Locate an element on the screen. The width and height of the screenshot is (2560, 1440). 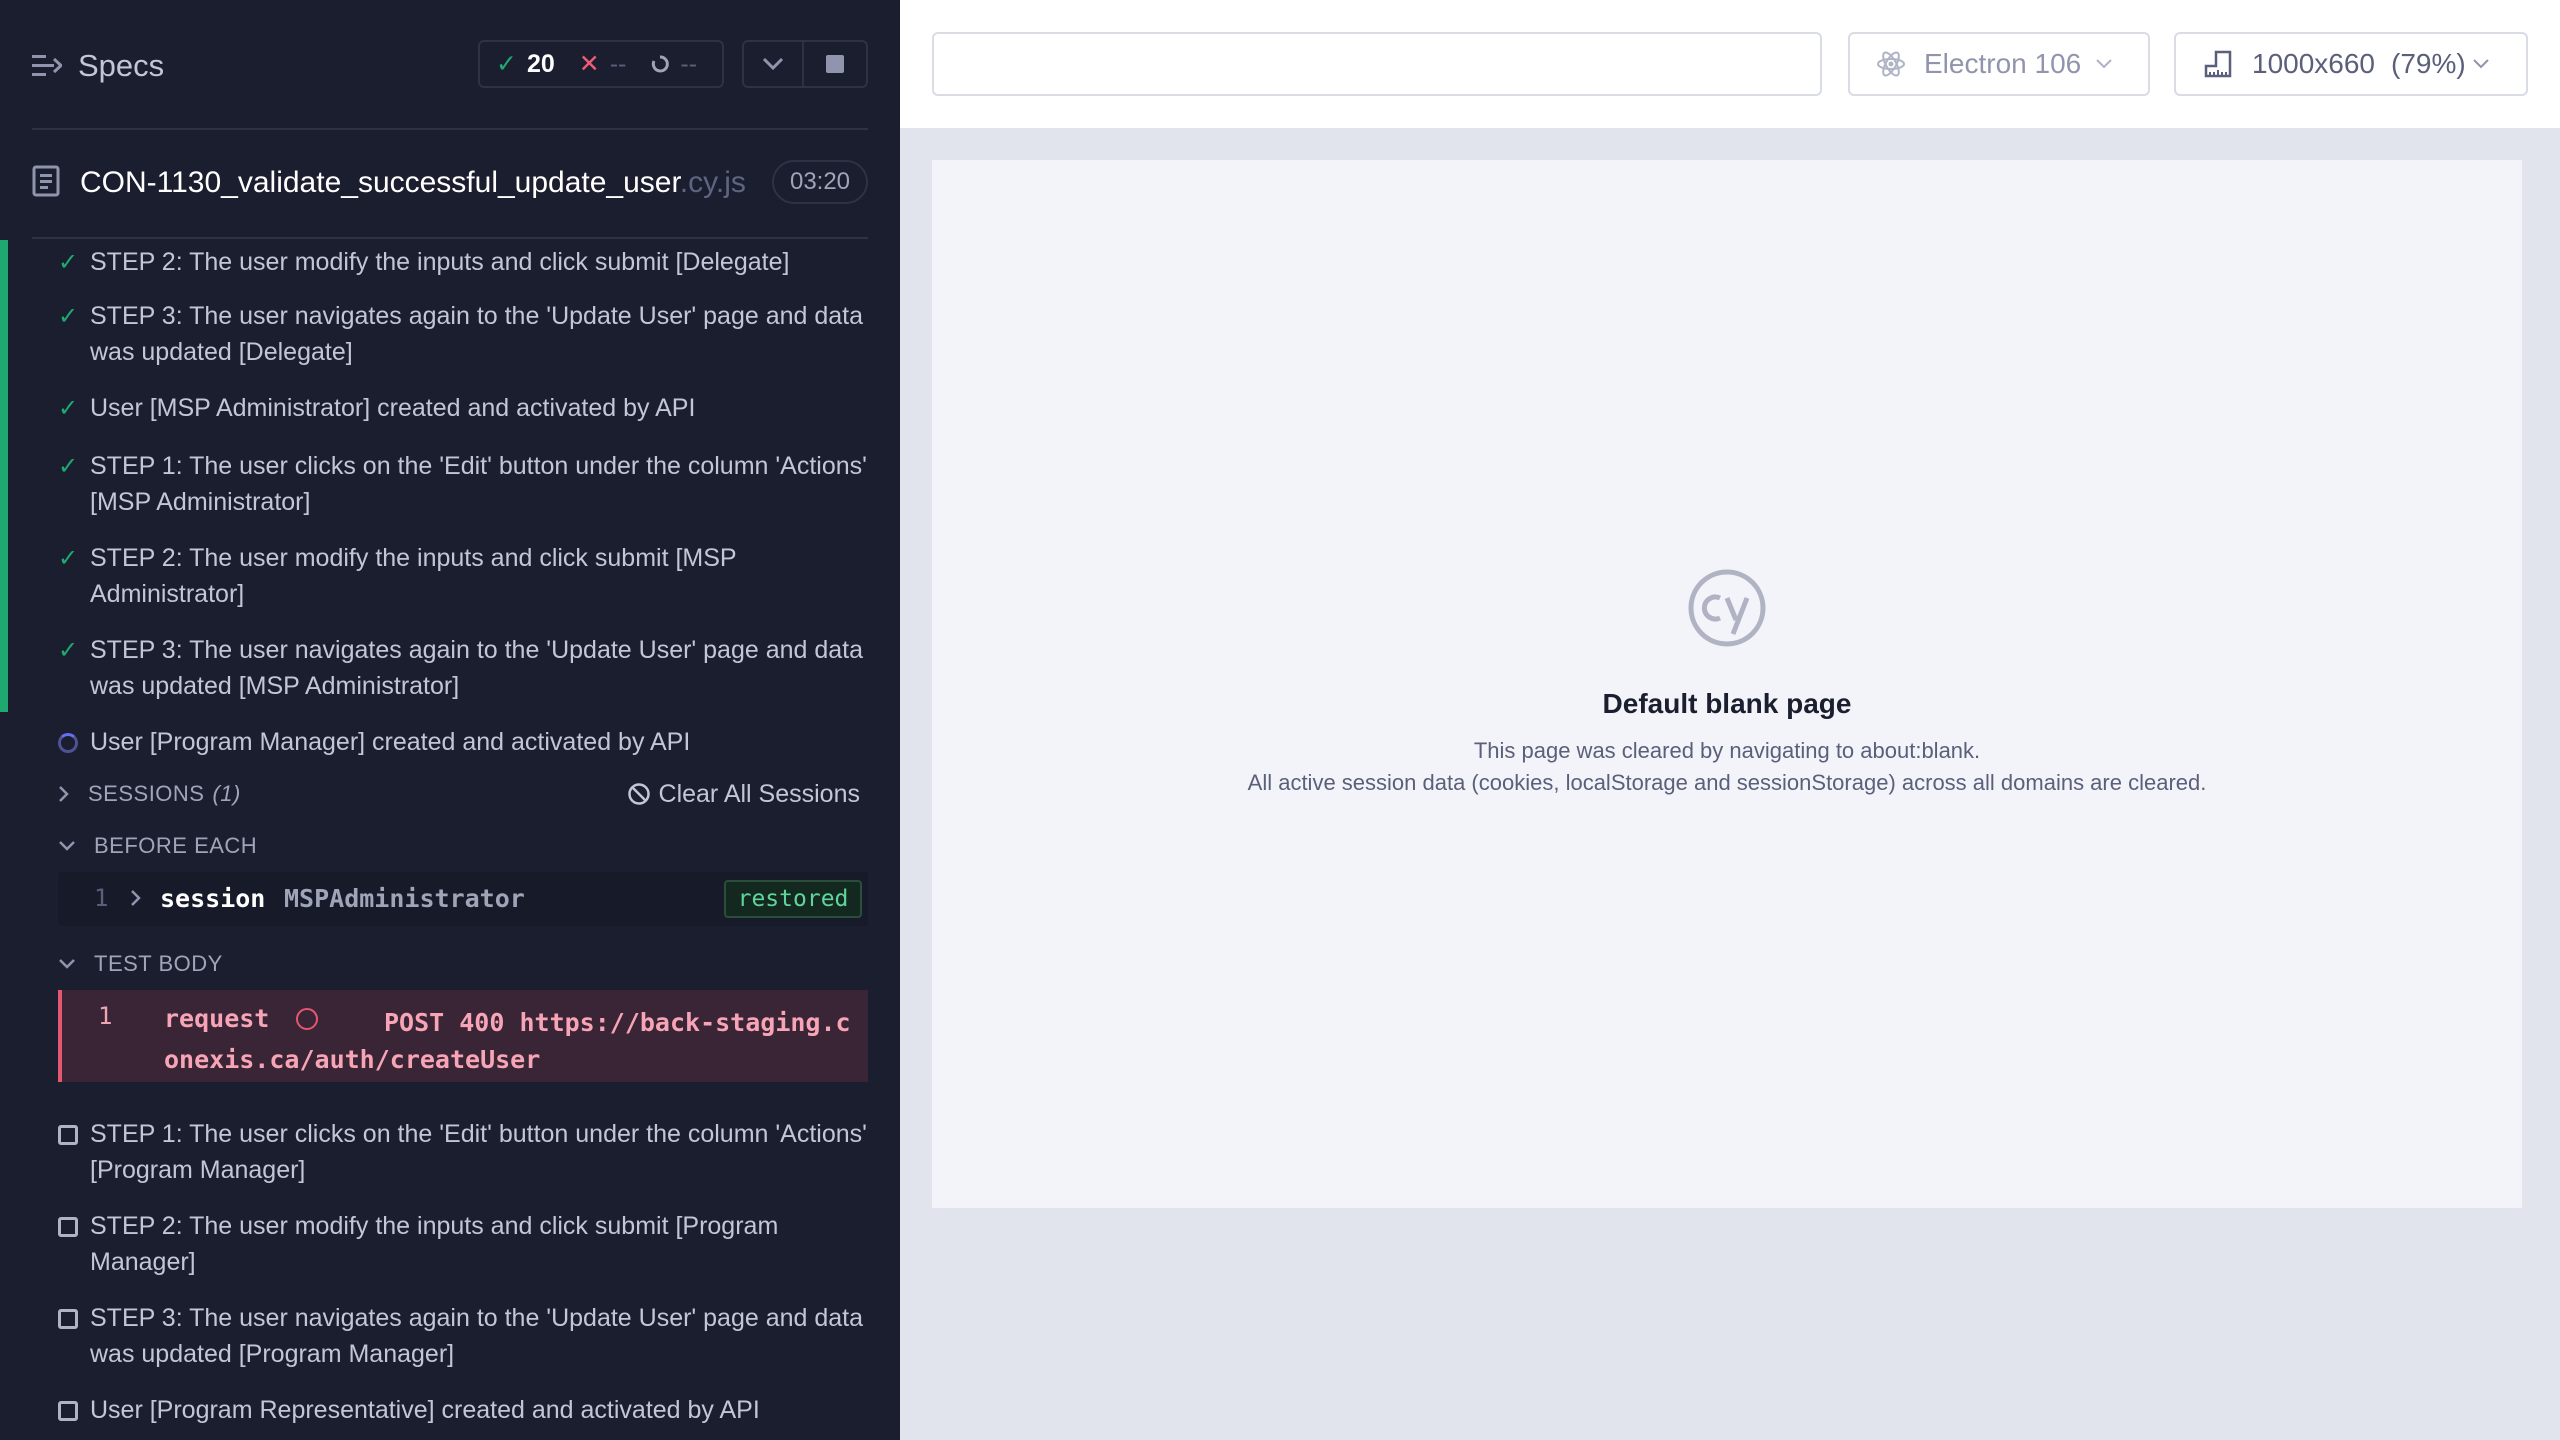
viewport-size: 1000x660 is located at coordinates (2314, 63).